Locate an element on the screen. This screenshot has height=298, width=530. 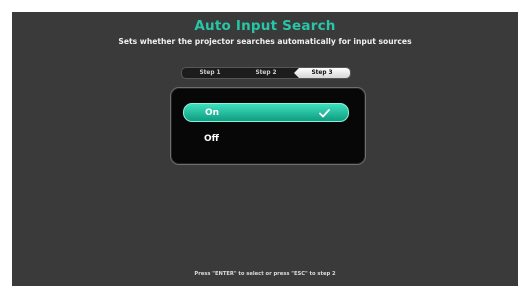
option-on: On is located at coordinates (266, 112).